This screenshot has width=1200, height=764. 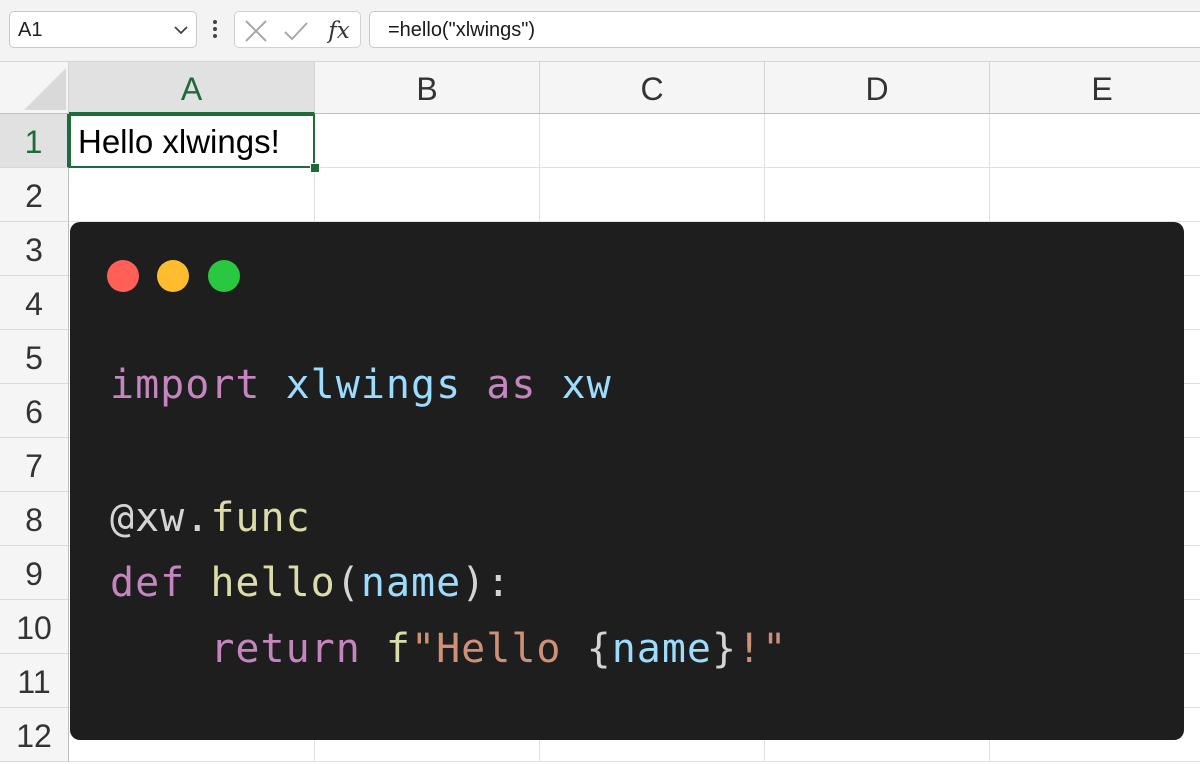 I want to click on row-header-9: 9, so click(x=34, y=573).